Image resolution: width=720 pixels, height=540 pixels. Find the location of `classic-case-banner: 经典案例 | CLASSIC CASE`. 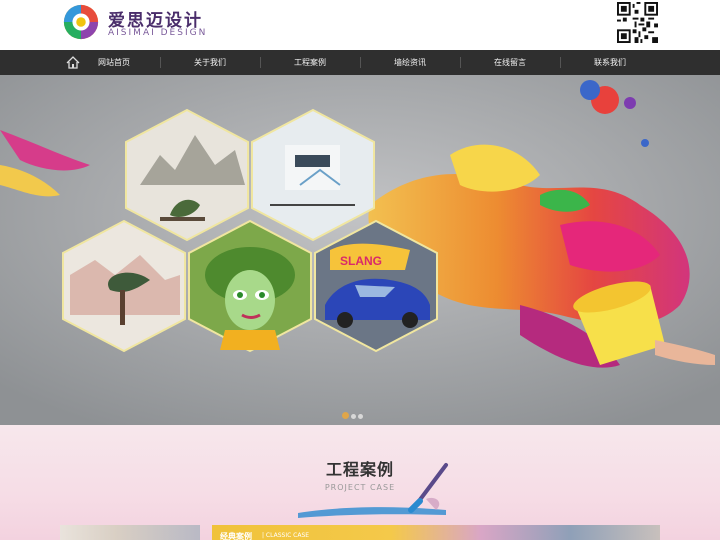

classic-case-banner: 经典案例 | CLASSIC CASE is located at coordinates (436, 532).